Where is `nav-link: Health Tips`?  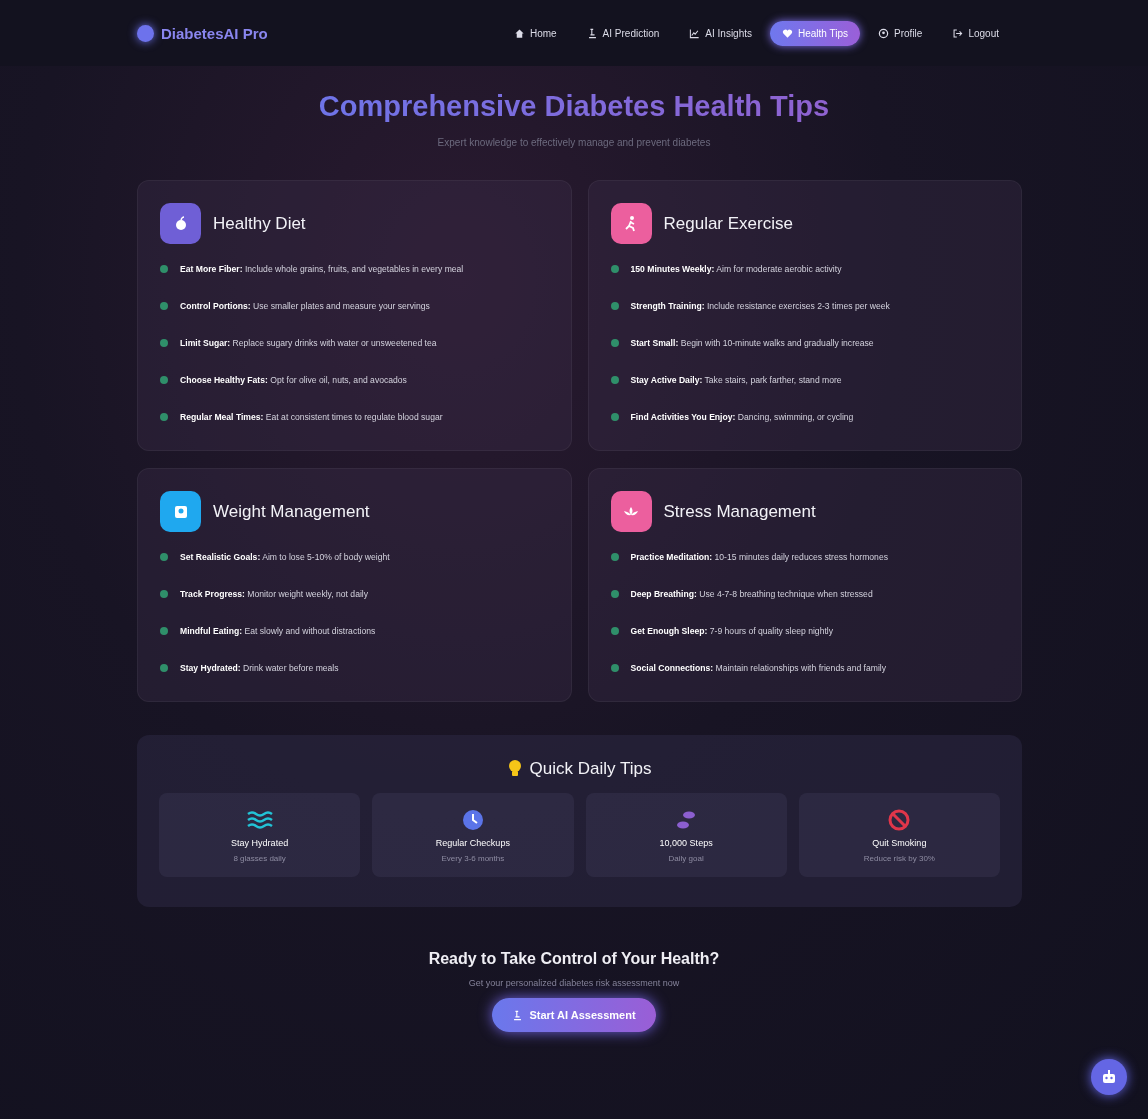 nav-link: Health Tips is located at coordinates (815, 33).